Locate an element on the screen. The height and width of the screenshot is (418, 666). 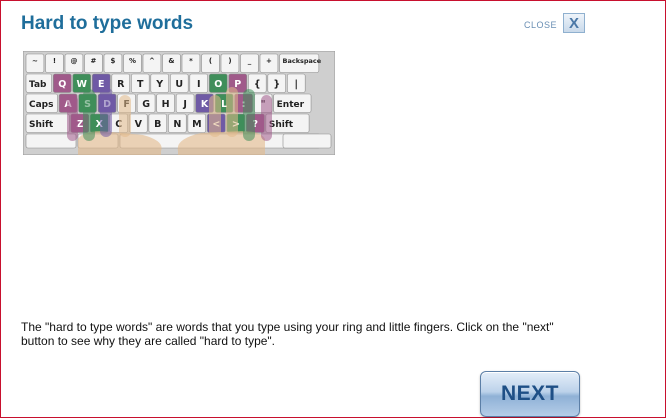
key-label: _ is located at coordinates (250, 61).